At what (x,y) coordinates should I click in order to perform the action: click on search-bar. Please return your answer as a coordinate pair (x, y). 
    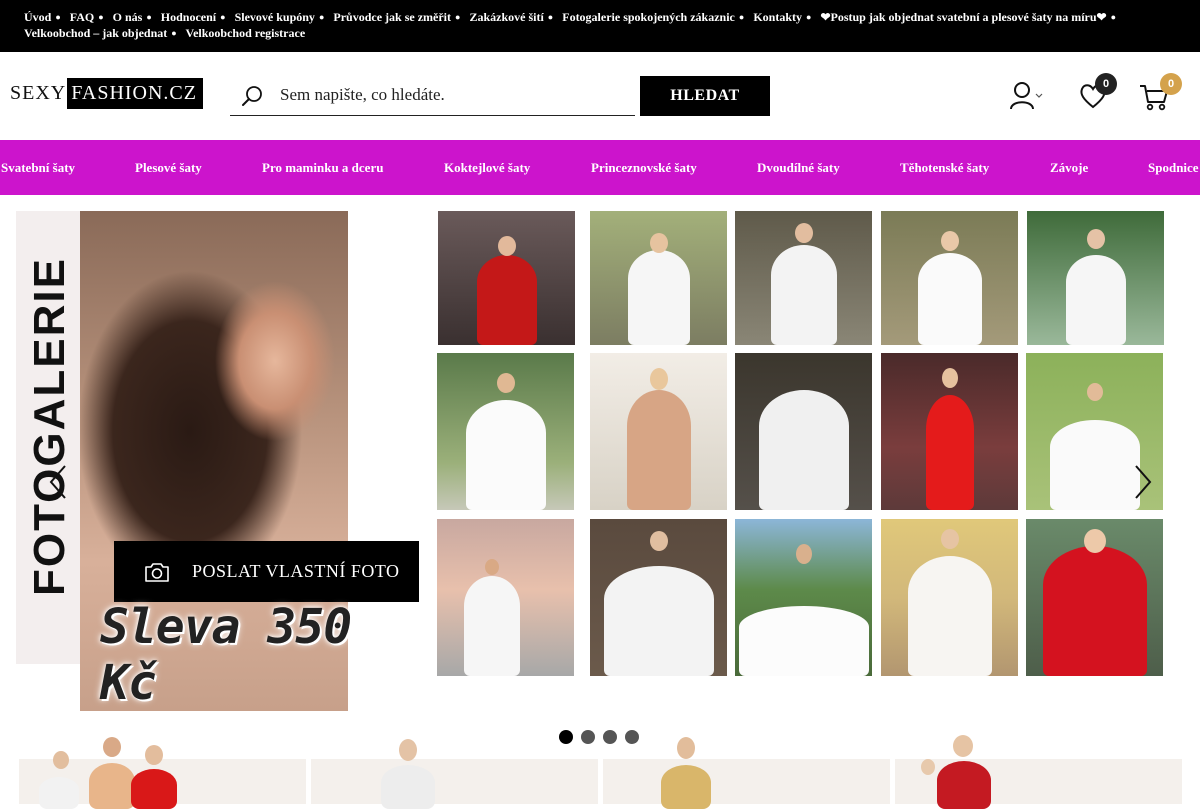
    Looking at the image, I should click on (432, 96).